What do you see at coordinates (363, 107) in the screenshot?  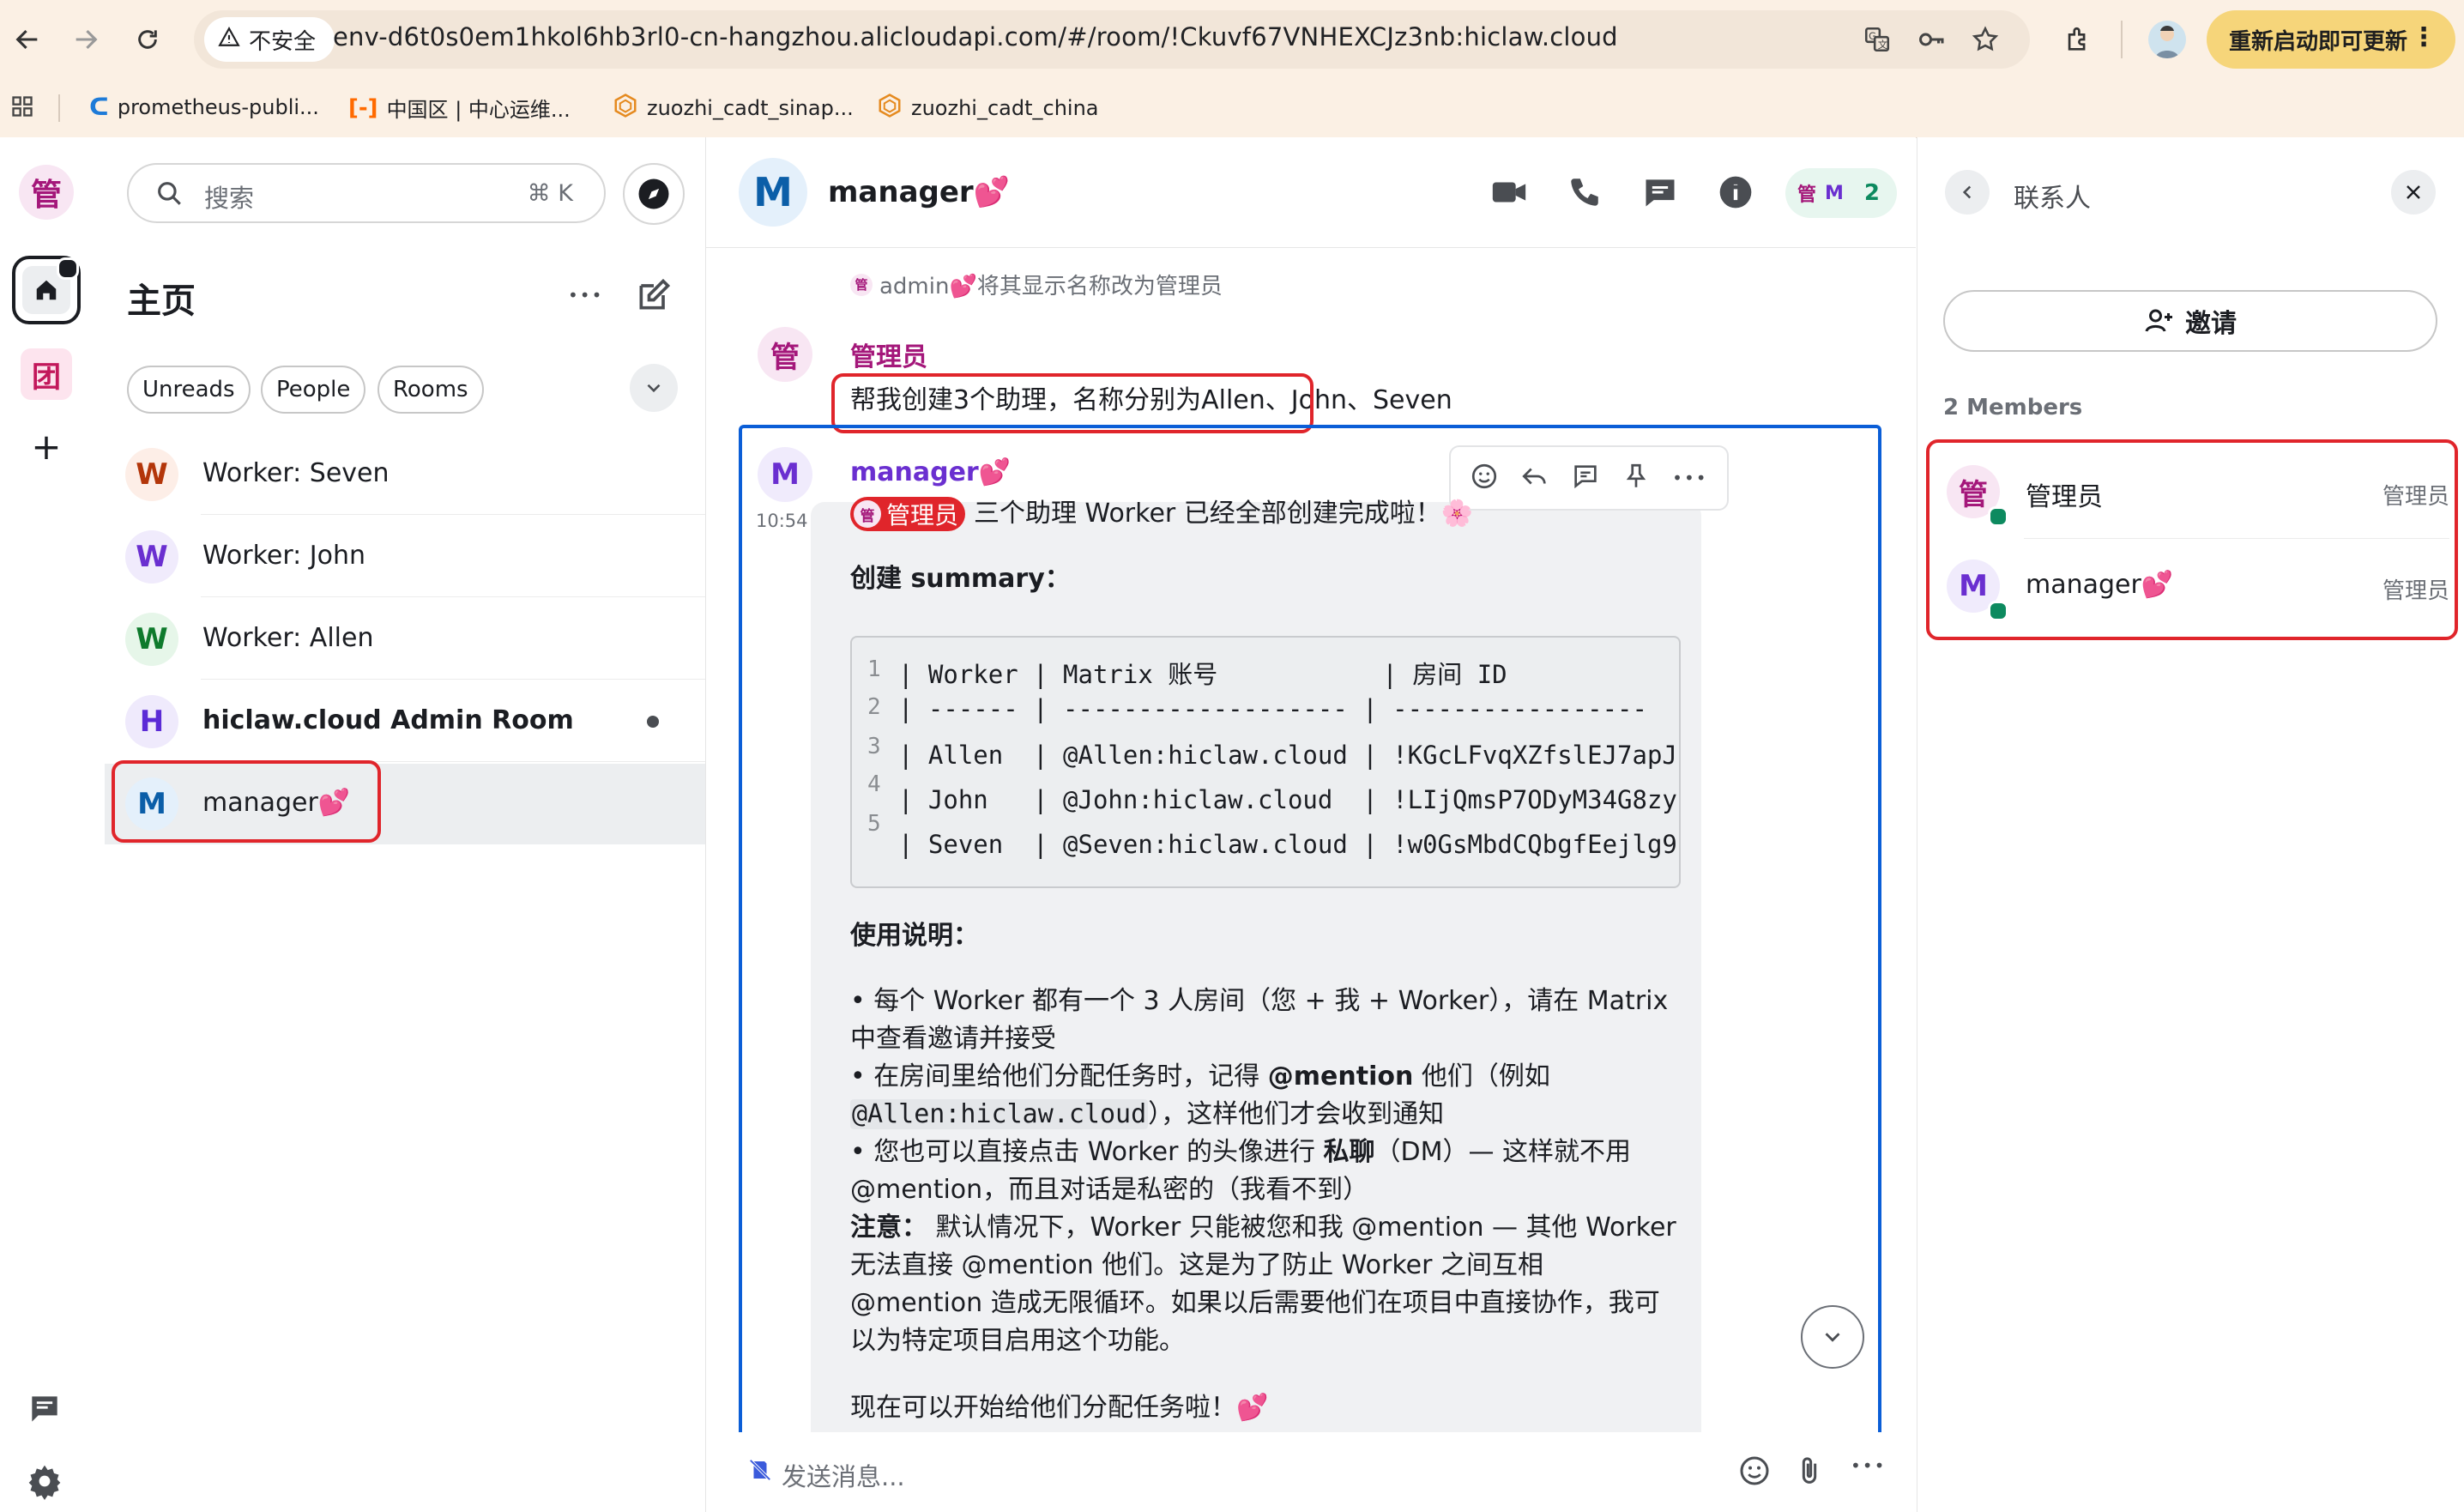 I see `alicloud-icon: [-]` at bounding box center [363, 107].